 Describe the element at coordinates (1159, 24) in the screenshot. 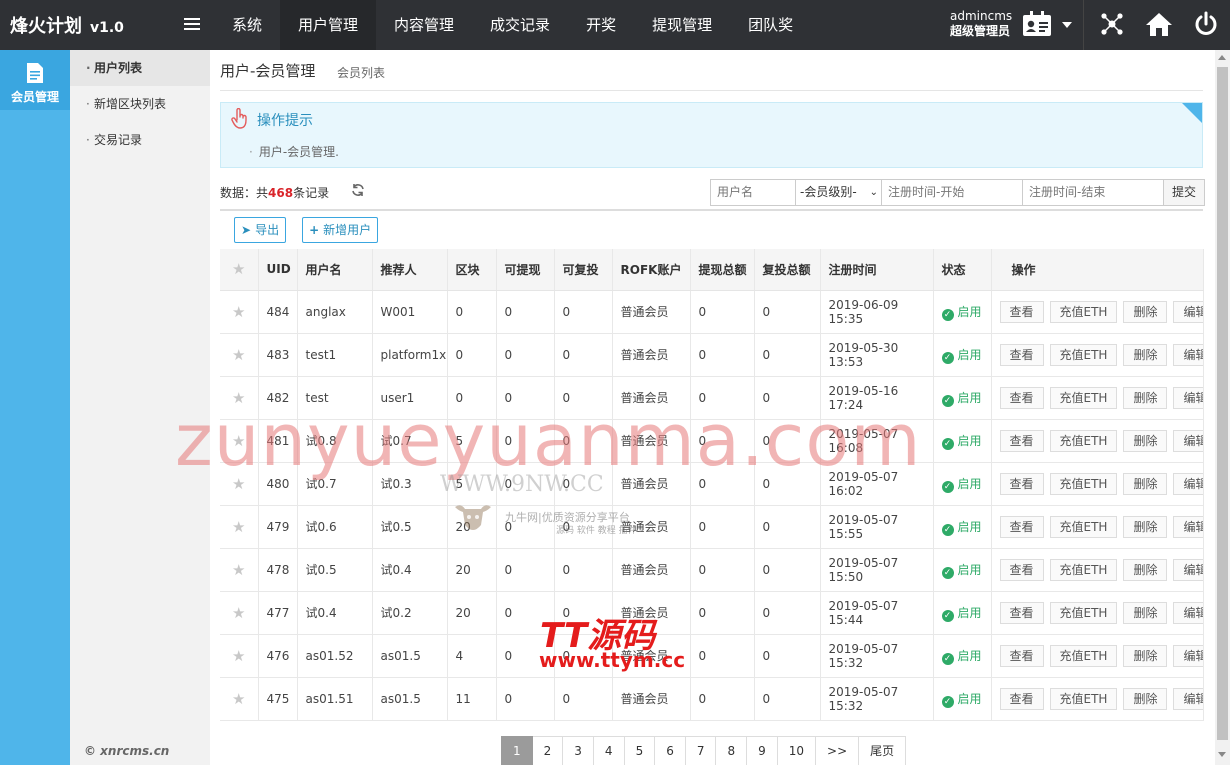

I see `home-icon` at that location.